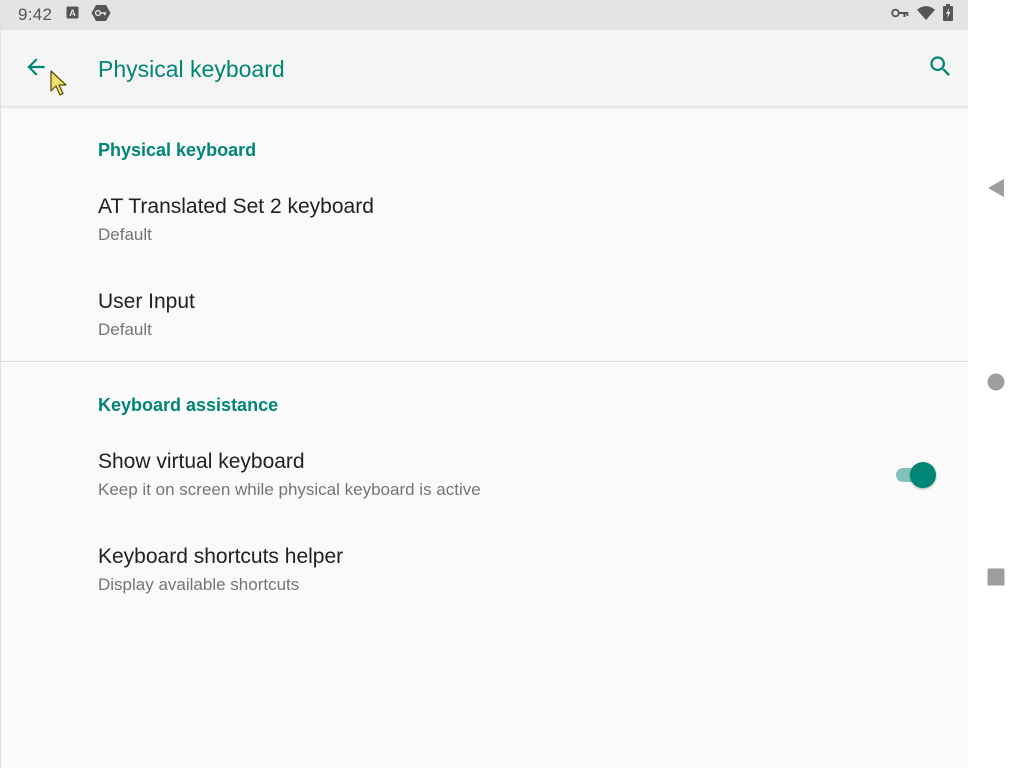 The height and width of the screenshot is (768, 1024). I want to click on toggle-thumb, so click(923, 475).